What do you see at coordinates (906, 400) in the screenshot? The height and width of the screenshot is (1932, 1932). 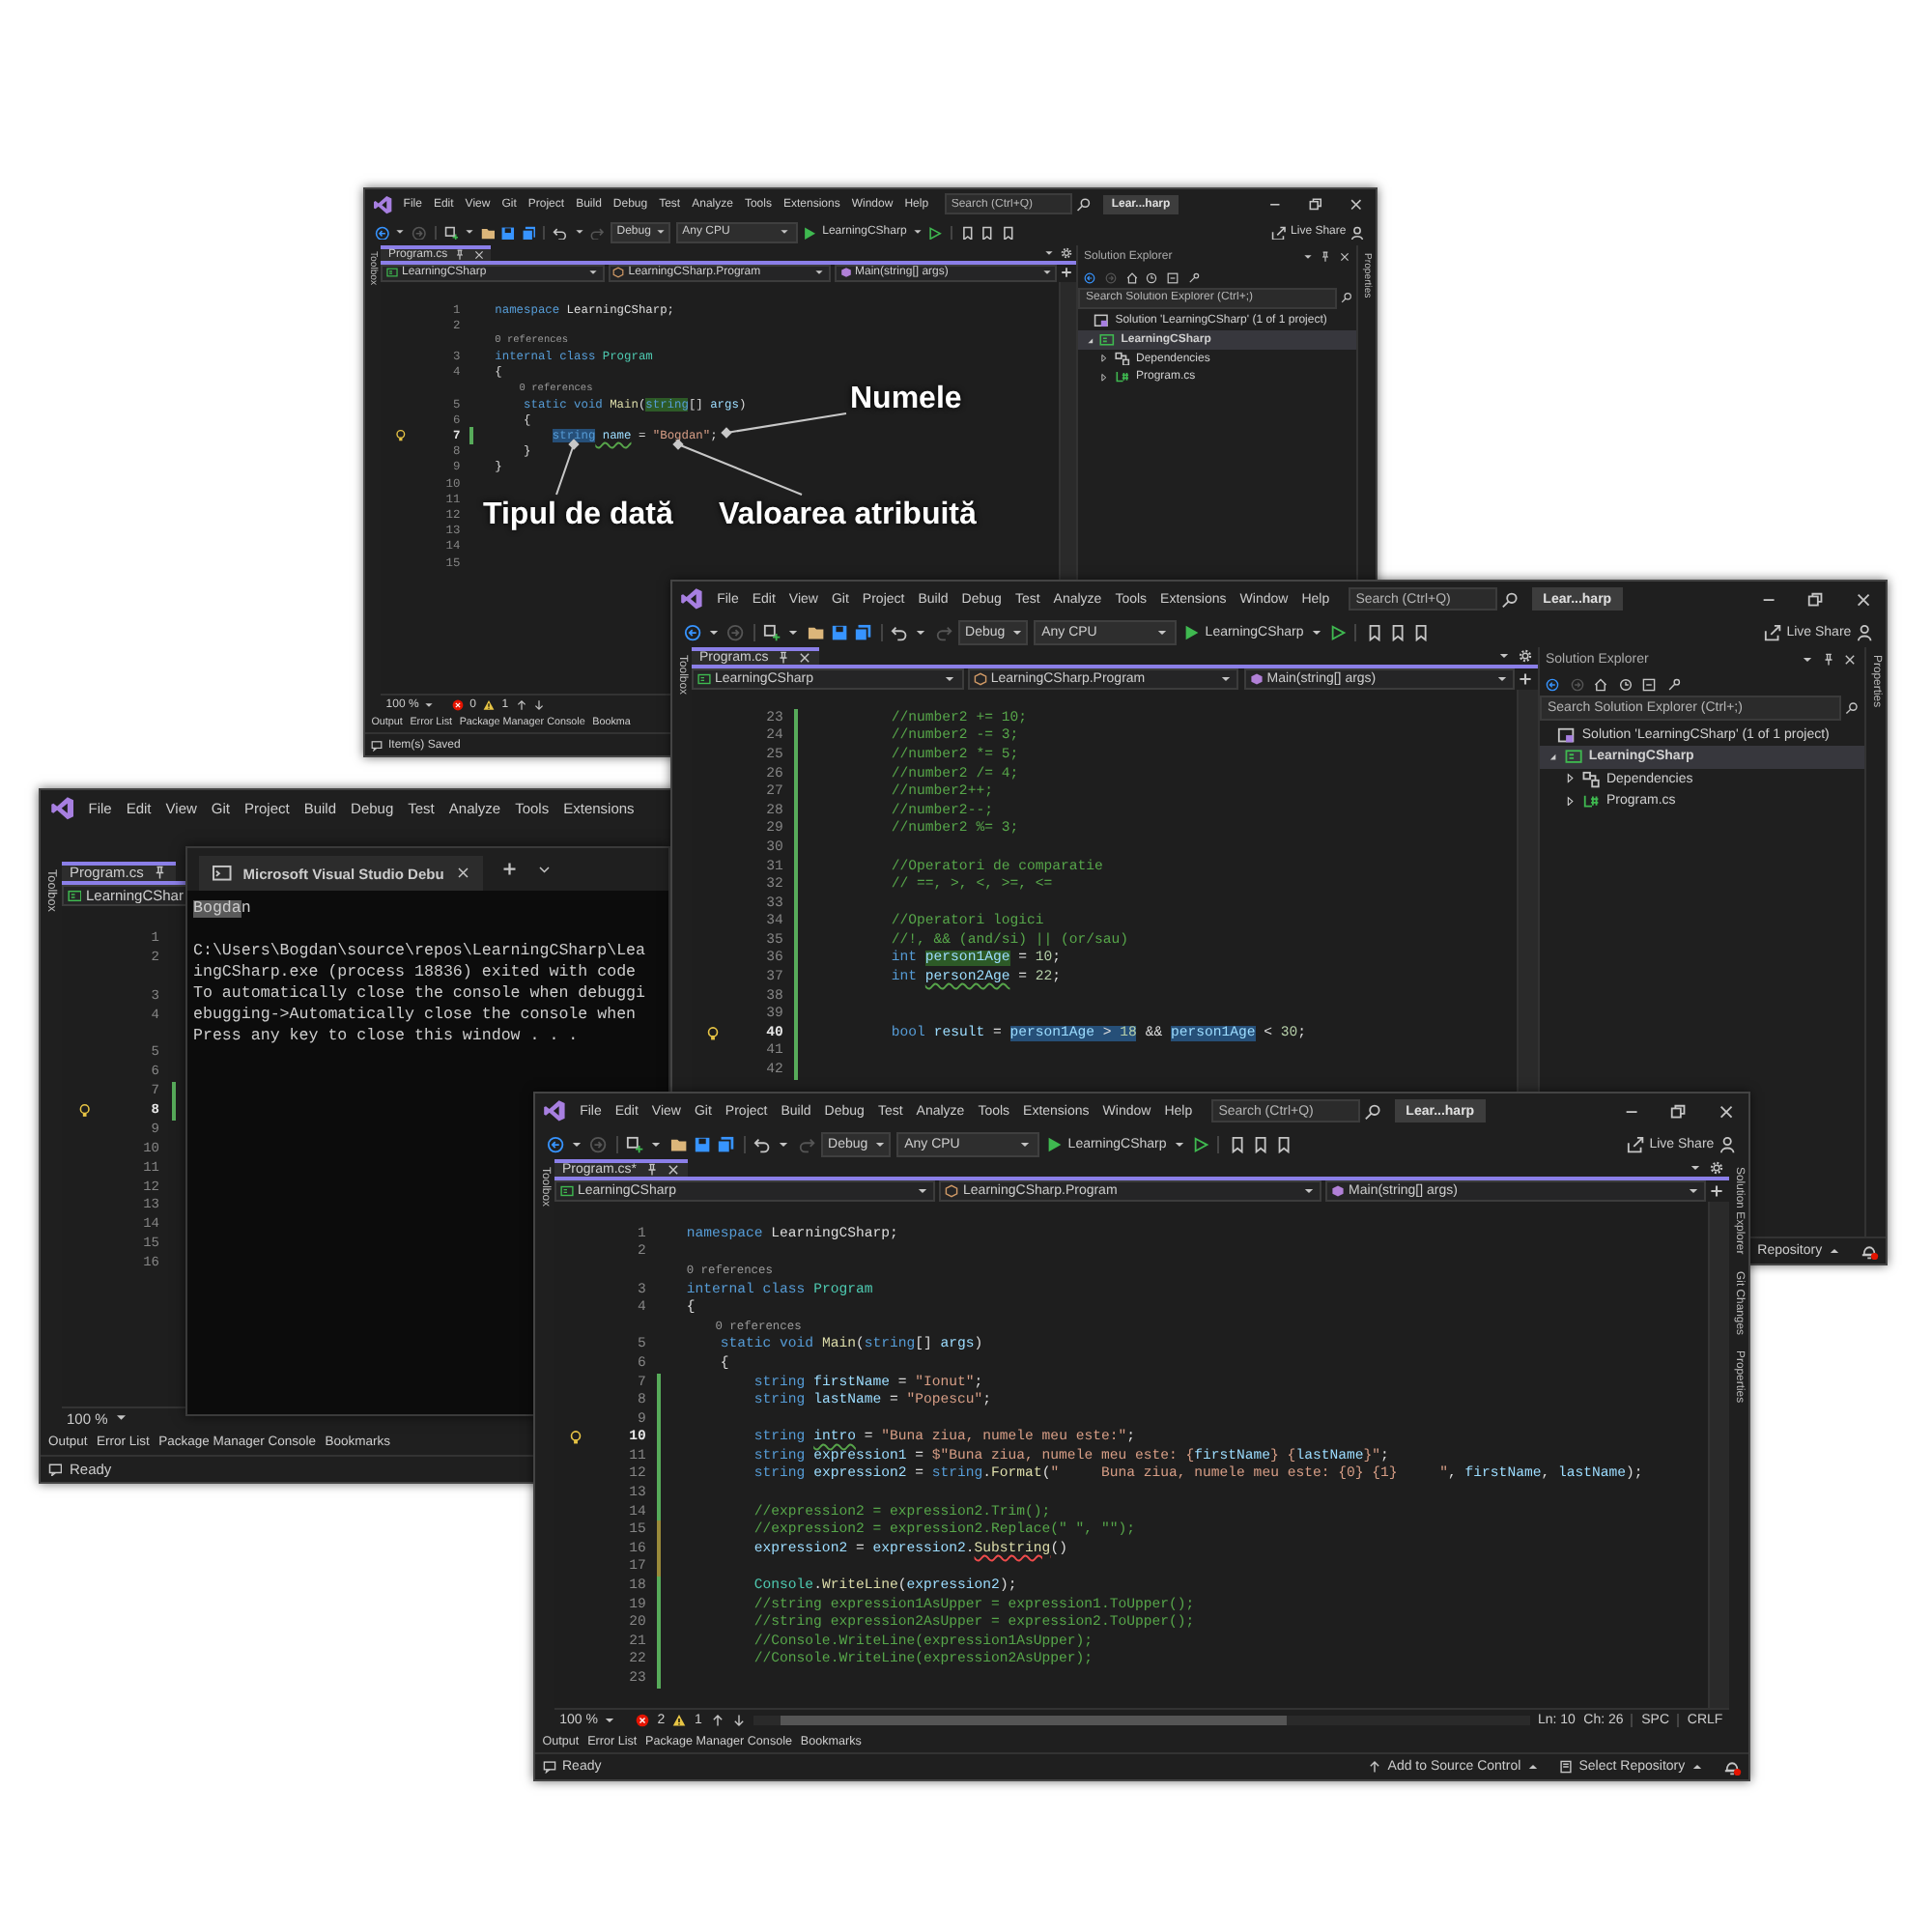 I see `annotation-label: Numele` at bounding box center [906, 400].